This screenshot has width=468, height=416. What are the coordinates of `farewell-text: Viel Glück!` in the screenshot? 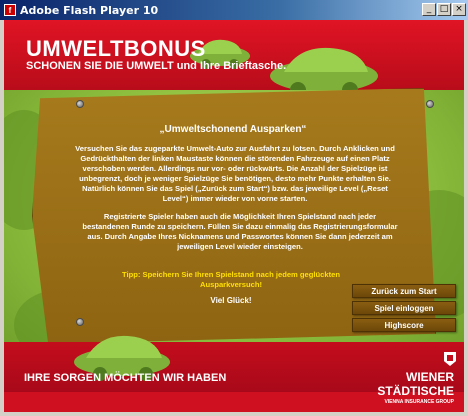 It's located at (231, 300).